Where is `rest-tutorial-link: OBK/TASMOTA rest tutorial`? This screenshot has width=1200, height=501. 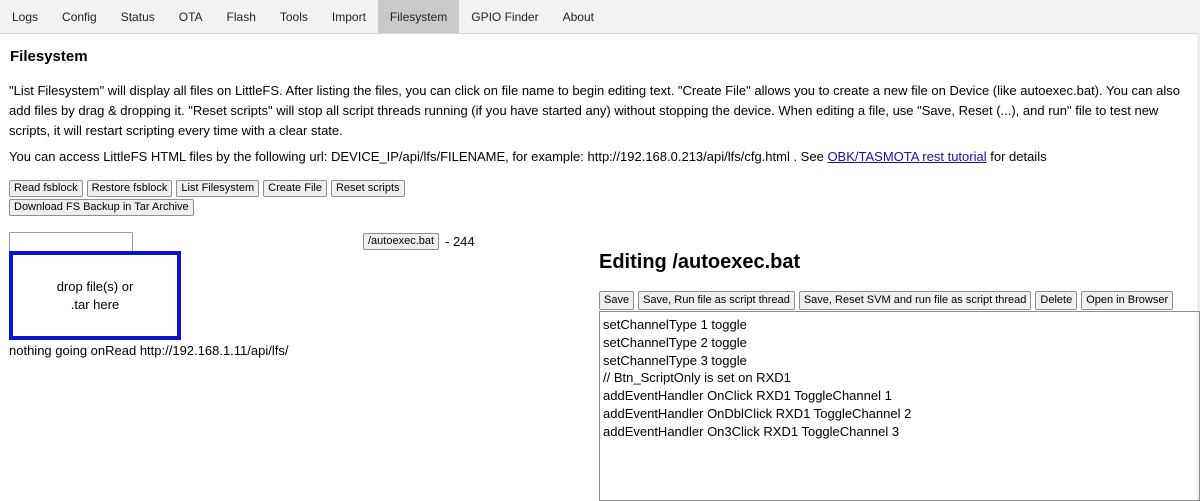
rest-tutorial-link: OBK/TASMOTA rest tutorial is located at coordinates (906, 156).